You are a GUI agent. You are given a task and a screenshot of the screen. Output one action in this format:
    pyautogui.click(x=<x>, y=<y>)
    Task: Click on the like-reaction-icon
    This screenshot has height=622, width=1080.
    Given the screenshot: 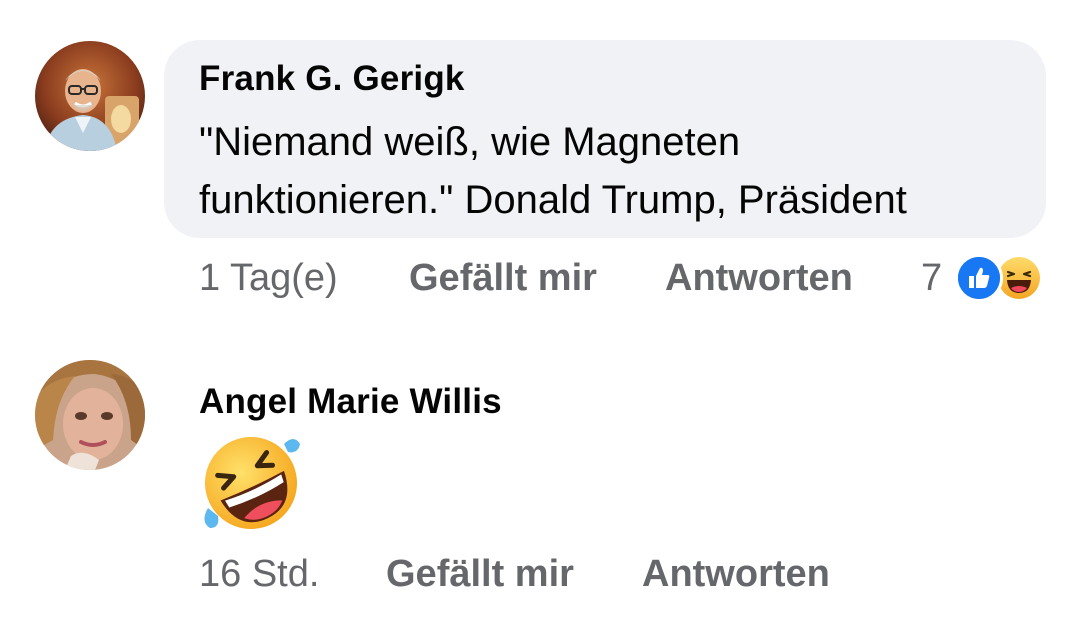 What is the action you would take?
    pyautogui.click(x=979, y=278)
    